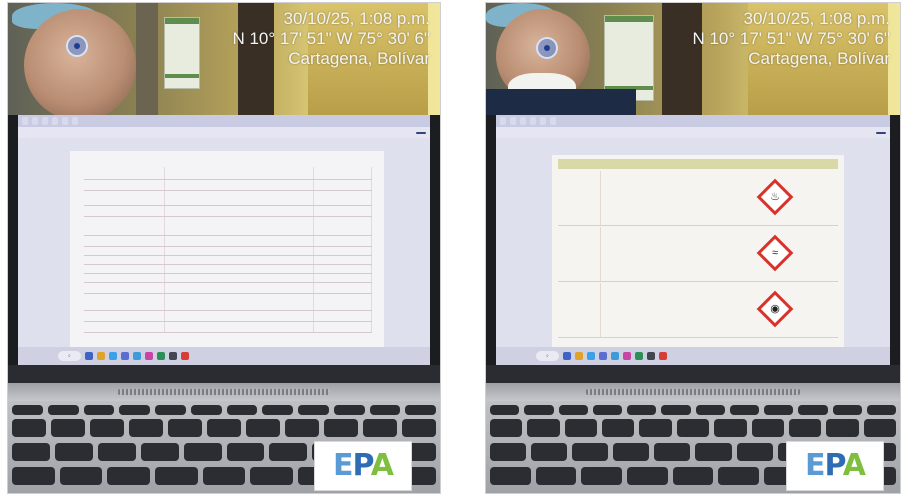 Image resolution: width=904 pixels, height=497 pixels. What do you see at coordinates (775, 197) in the screenshot?
I see `flame-hazard-icon: ♨` at bounding box center [775, 197].